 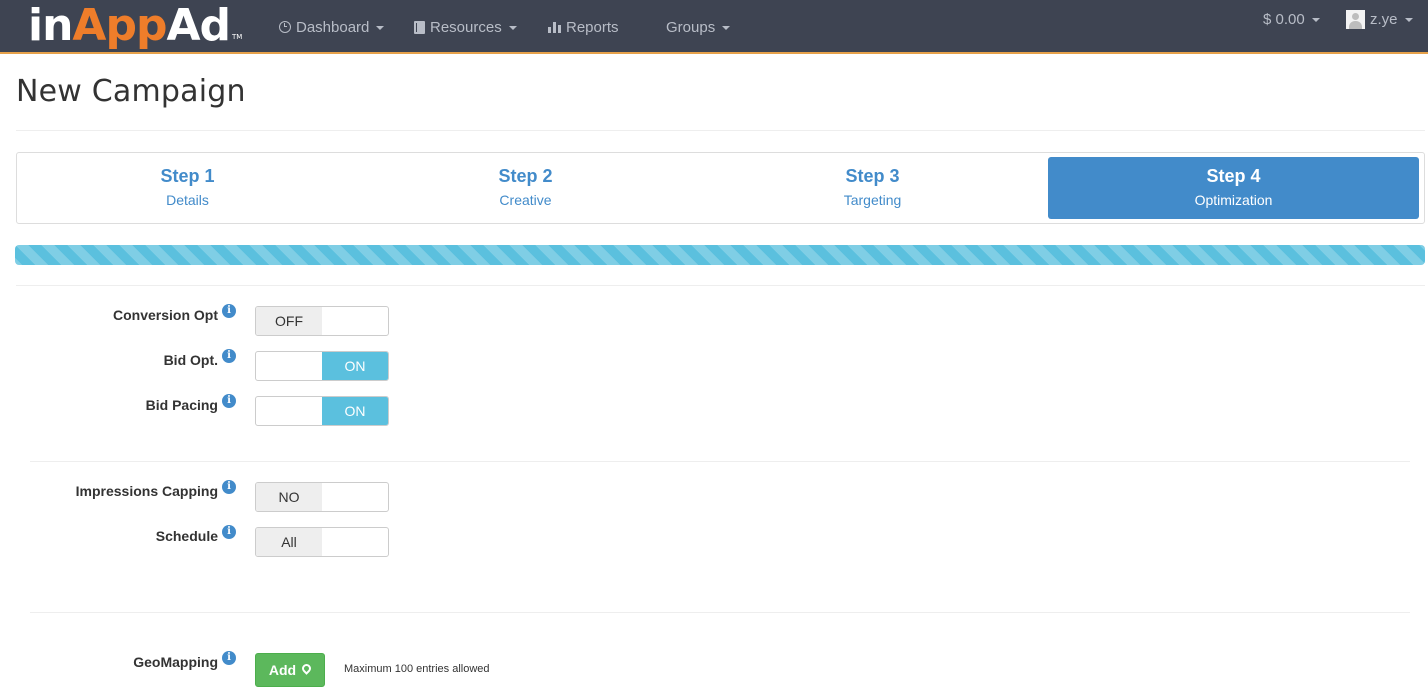 I want to click on map-marker-icon, so click(x=306, y=668).